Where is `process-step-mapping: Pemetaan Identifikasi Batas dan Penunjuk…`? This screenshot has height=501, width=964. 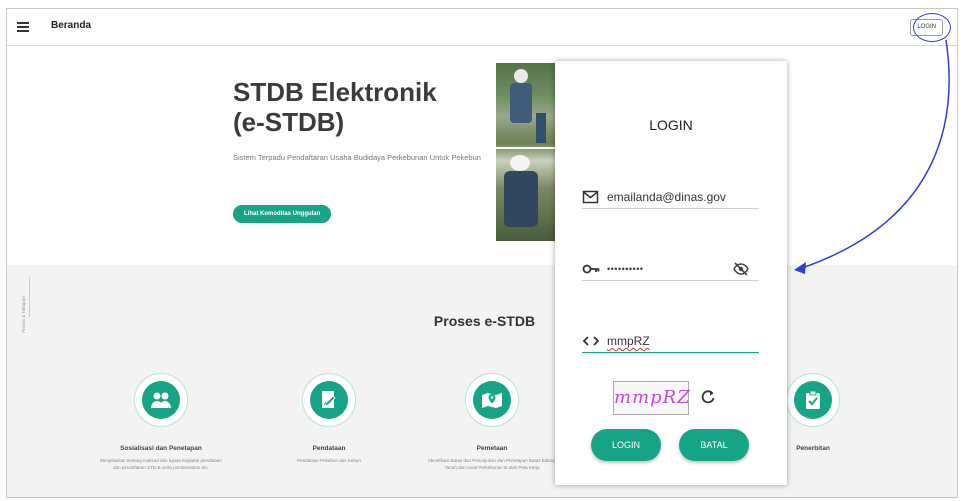 process-step-mapping: Pemetaan Identifikasi Batas dan Penunjuk… is located at coordinates (492, 422).